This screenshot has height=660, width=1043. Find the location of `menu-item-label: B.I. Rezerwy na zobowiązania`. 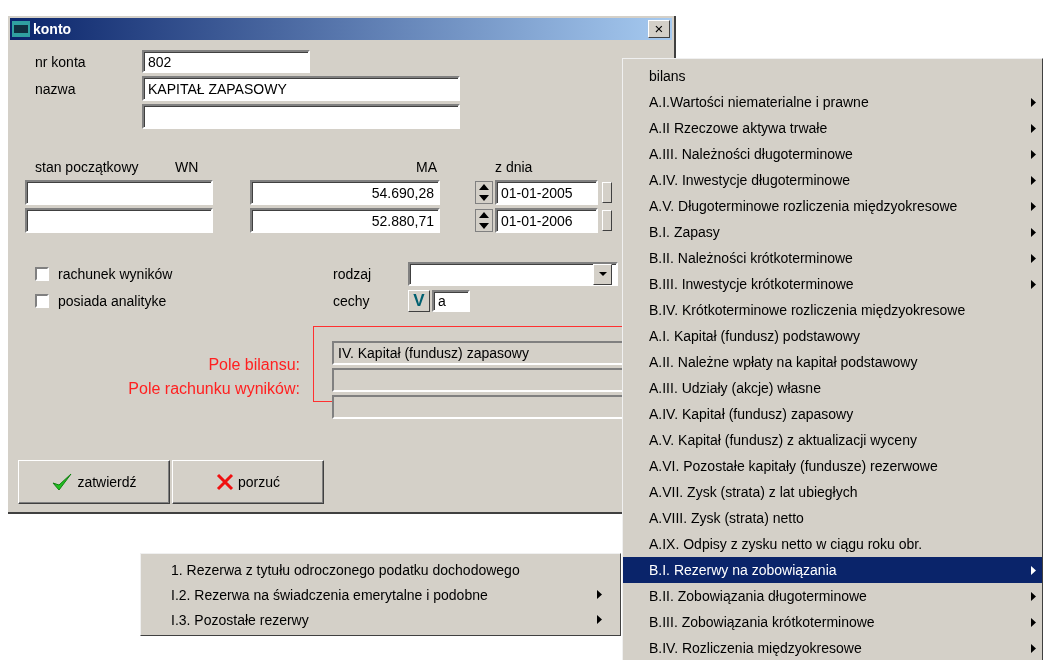

menu-item-label: B.I. Rezerwy na zobowiązania is located at coordinates (743, 570).